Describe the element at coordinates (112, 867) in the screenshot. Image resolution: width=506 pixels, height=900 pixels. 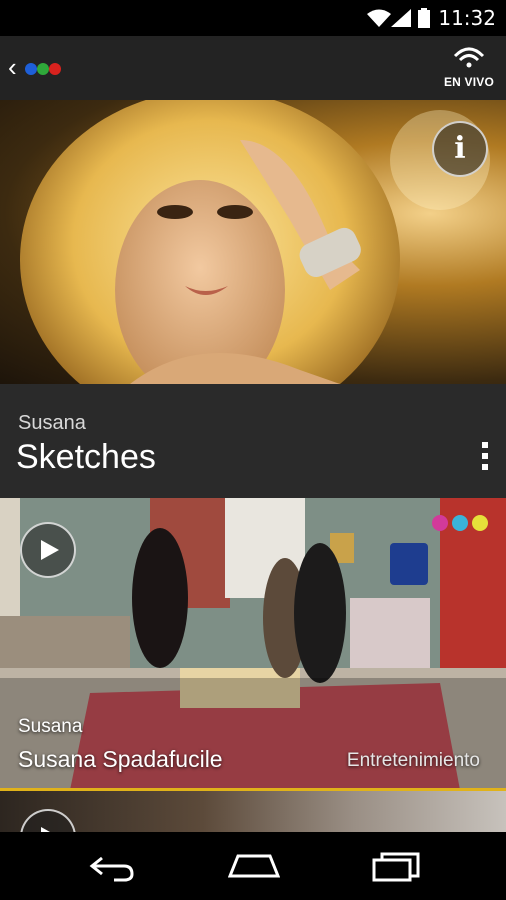
I see `back-icon` at that location.